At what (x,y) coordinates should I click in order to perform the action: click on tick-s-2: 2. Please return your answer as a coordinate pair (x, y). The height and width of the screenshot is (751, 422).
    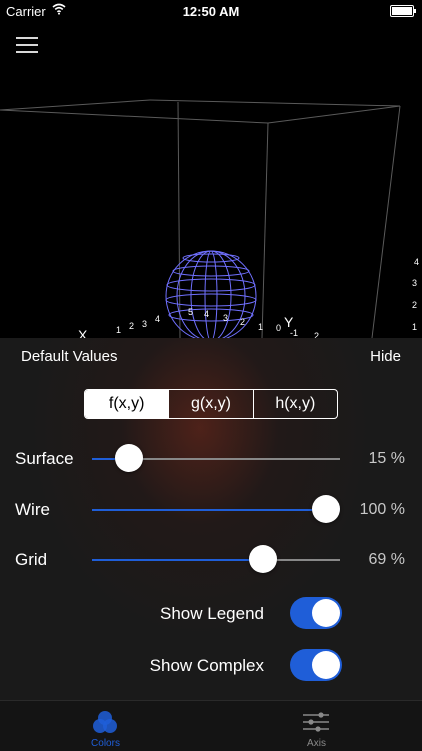
    Looking at the image, I should click on (242, 322).